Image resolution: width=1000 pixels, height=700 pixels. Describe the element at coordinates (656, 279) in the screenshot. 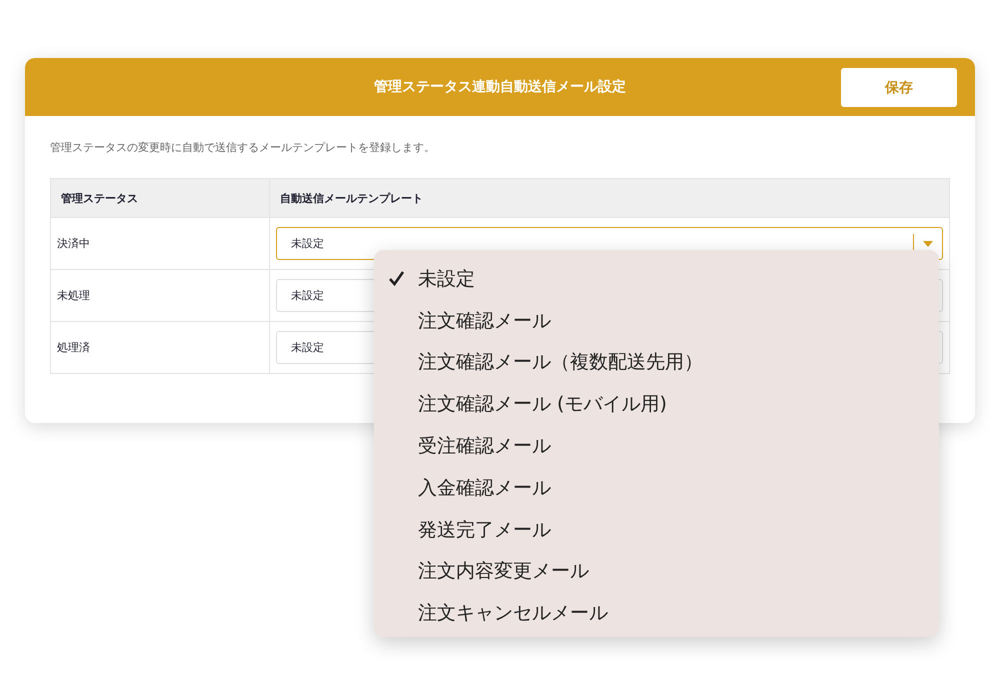

I see `dropdown-option: 未設定` at that location.